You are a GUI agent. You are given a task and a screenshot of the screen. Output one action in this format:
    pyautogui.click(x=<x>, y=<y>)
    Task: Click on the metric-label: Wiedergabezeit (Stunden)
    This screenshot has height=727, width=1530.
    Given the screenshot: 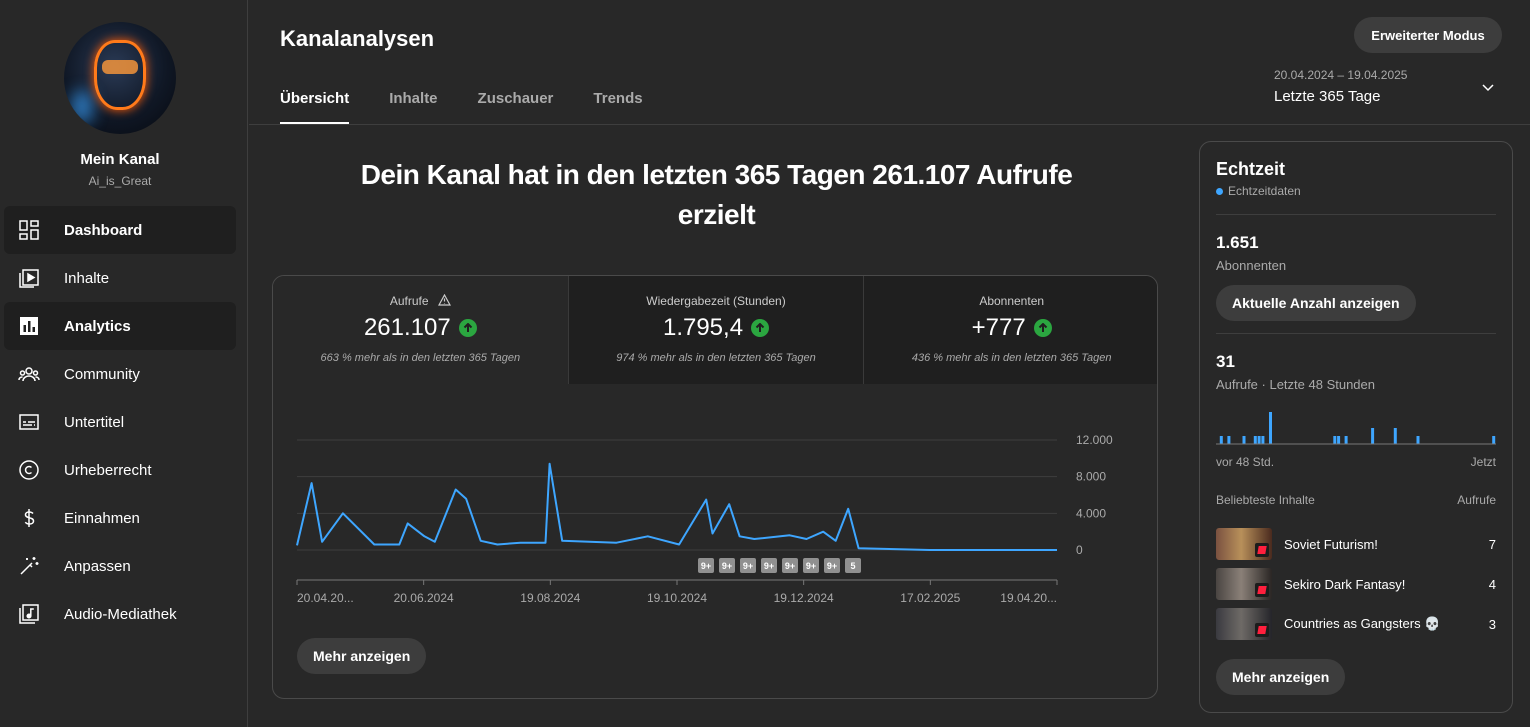 What is the action you would take?
    pyautogui.click(x=716, y=301)
    